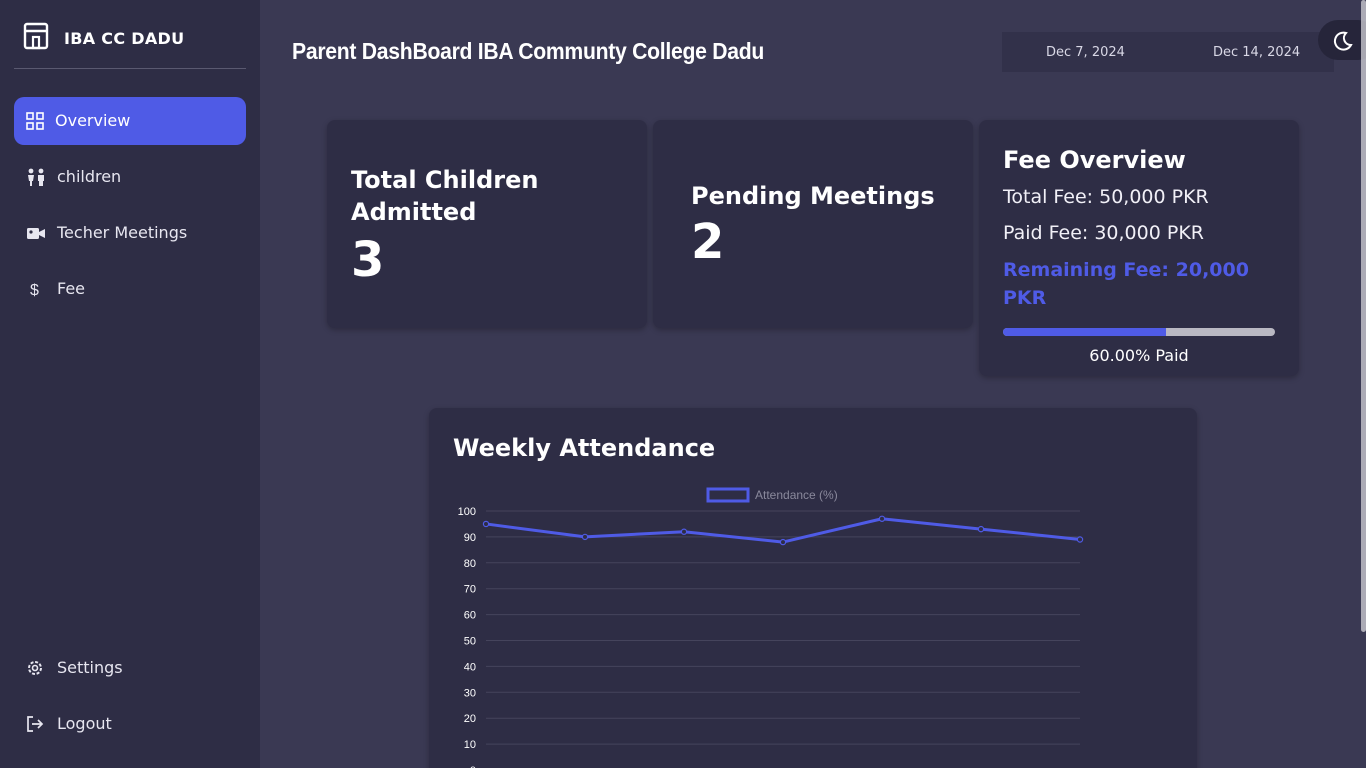 The width and height of the screenshot is (1366, 768). I want to click on card-title: Fee Overview, so click(1094, 160).